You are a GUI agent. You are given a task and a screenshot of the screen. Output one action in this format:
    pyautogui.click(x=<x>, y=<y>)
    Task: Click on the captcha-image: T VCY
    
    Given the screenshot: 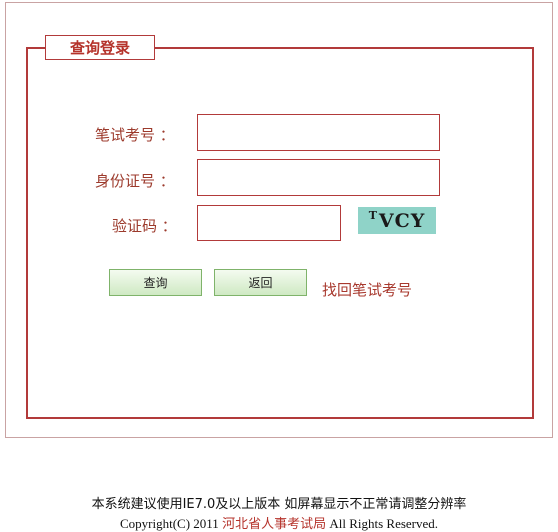 What is the action you would take?
    pyautogui.click(x=397, y=220)
    